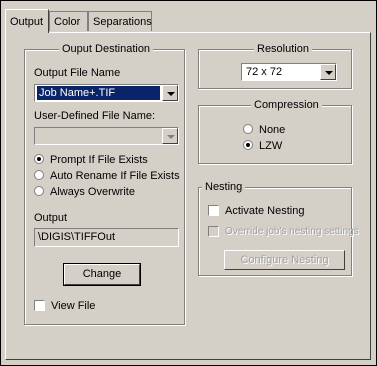 The image size is (377, 366). I want to click on radio-label: None, so click(272, 130).